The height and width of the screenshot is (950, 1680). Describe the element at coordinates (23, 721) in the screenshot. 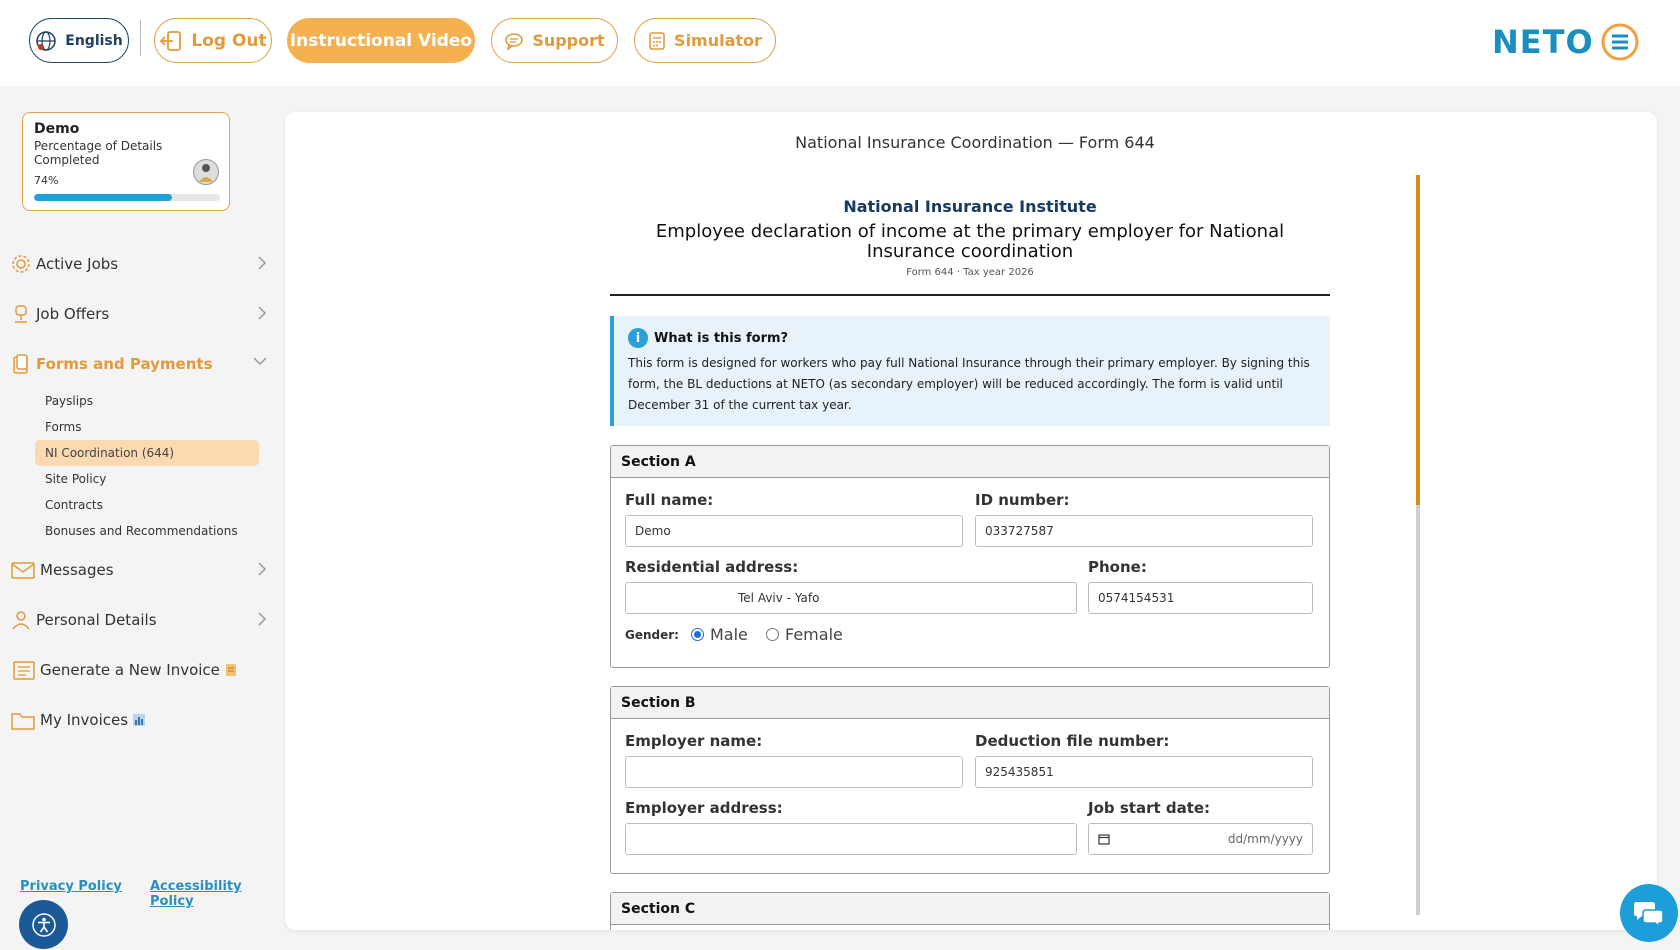

I see `folder-icon` at that location.